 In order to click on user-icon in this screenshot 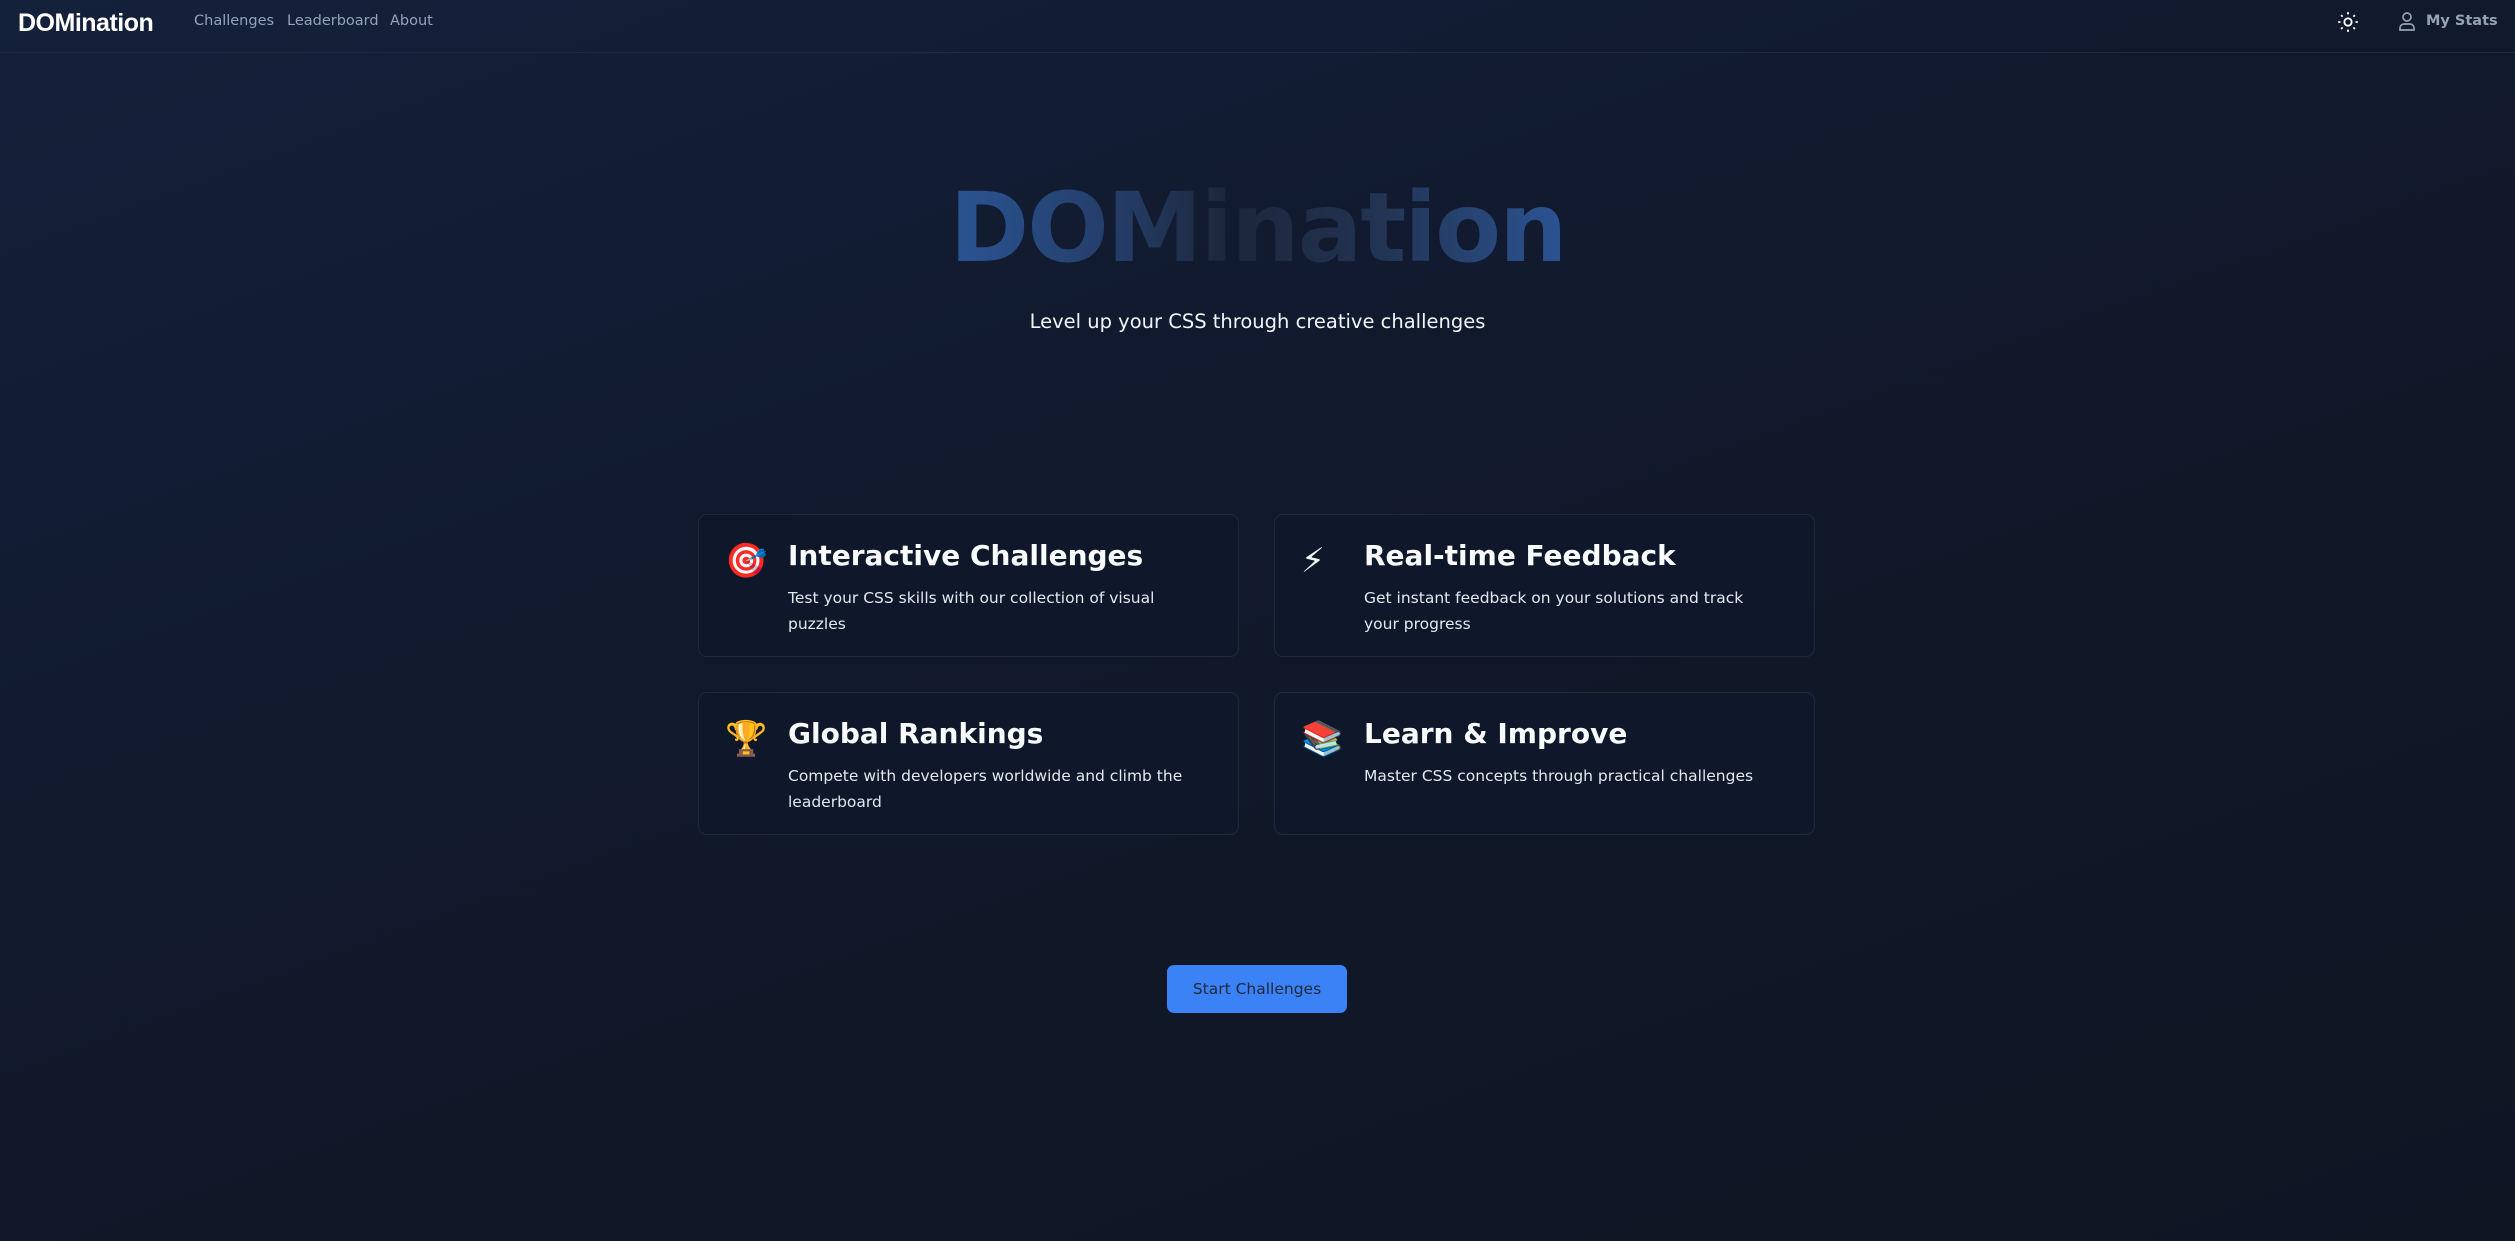, I will do `click(2407, 21)`.